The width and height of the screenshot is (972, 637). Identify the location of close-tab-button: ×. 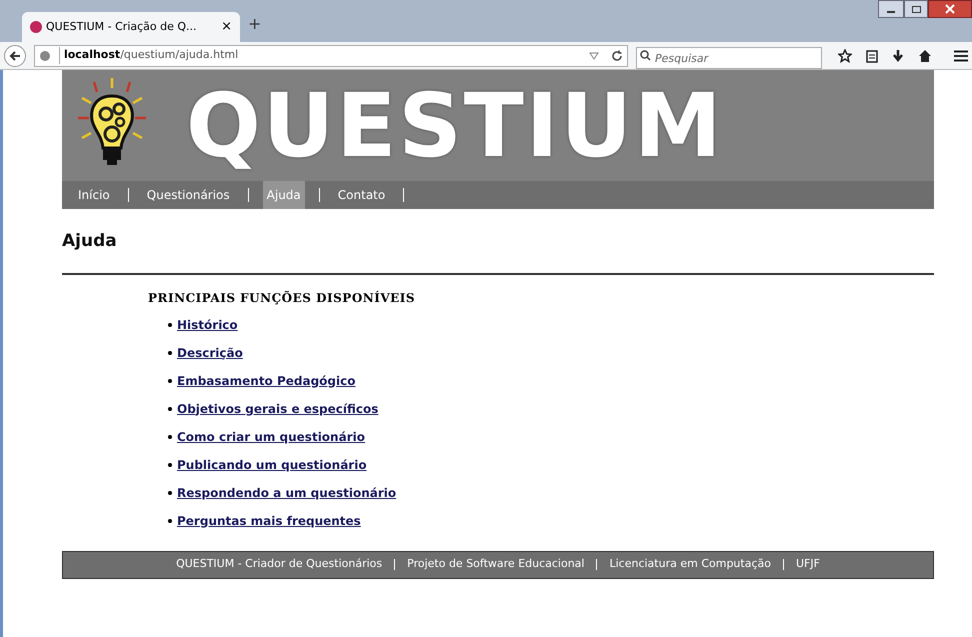
(226, 27).